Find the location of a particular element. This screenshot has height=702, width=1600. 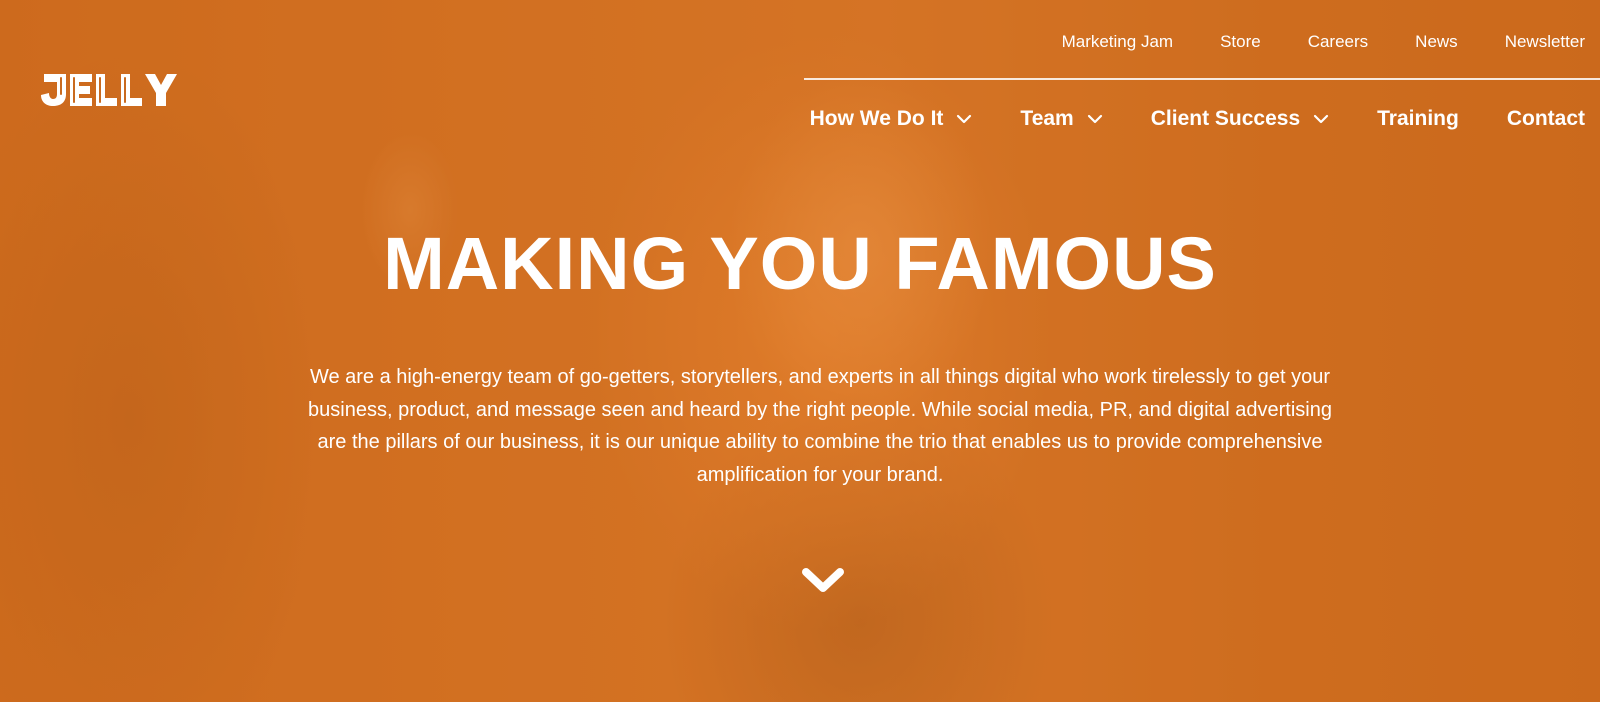

utility-link-newsletter: Newsletter is located at coordinates (1545, 42).